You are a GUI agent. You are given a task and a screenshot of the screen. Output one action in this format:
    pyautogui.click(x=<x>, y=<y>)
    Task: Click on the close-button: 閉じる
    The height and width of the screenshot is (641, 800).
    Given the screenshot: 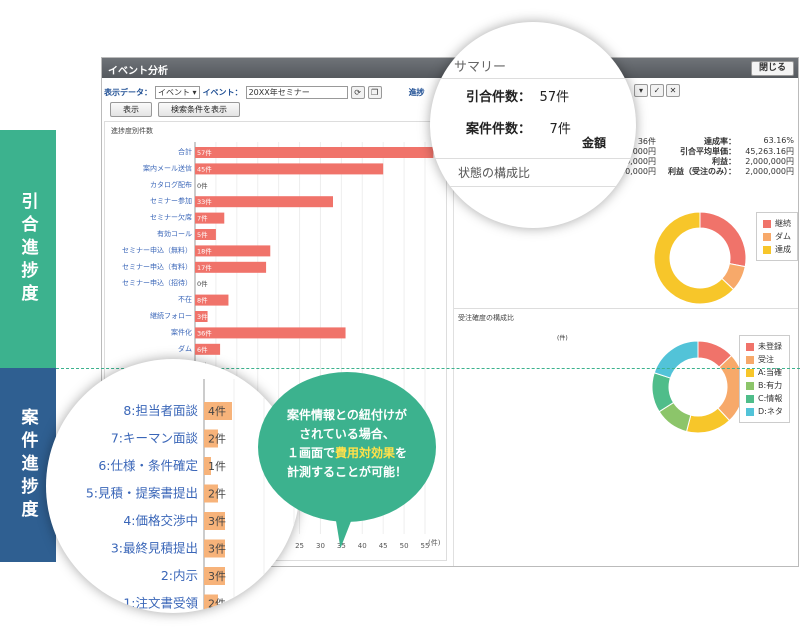 What is the action you would take?
    pyautogui.click(x=772, y=68)
    